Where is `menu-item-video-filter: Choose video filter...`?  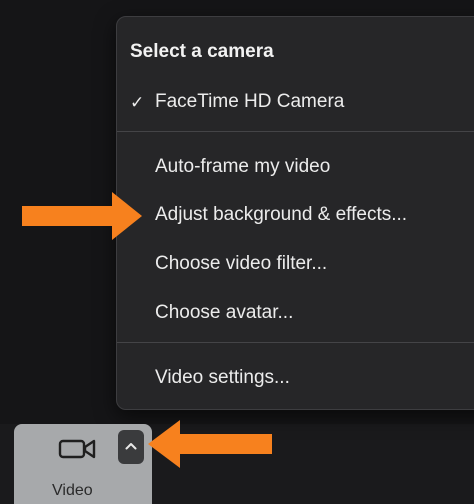
menu-item-video-filter: Choose video filter... is located at coordinates (241, 264).